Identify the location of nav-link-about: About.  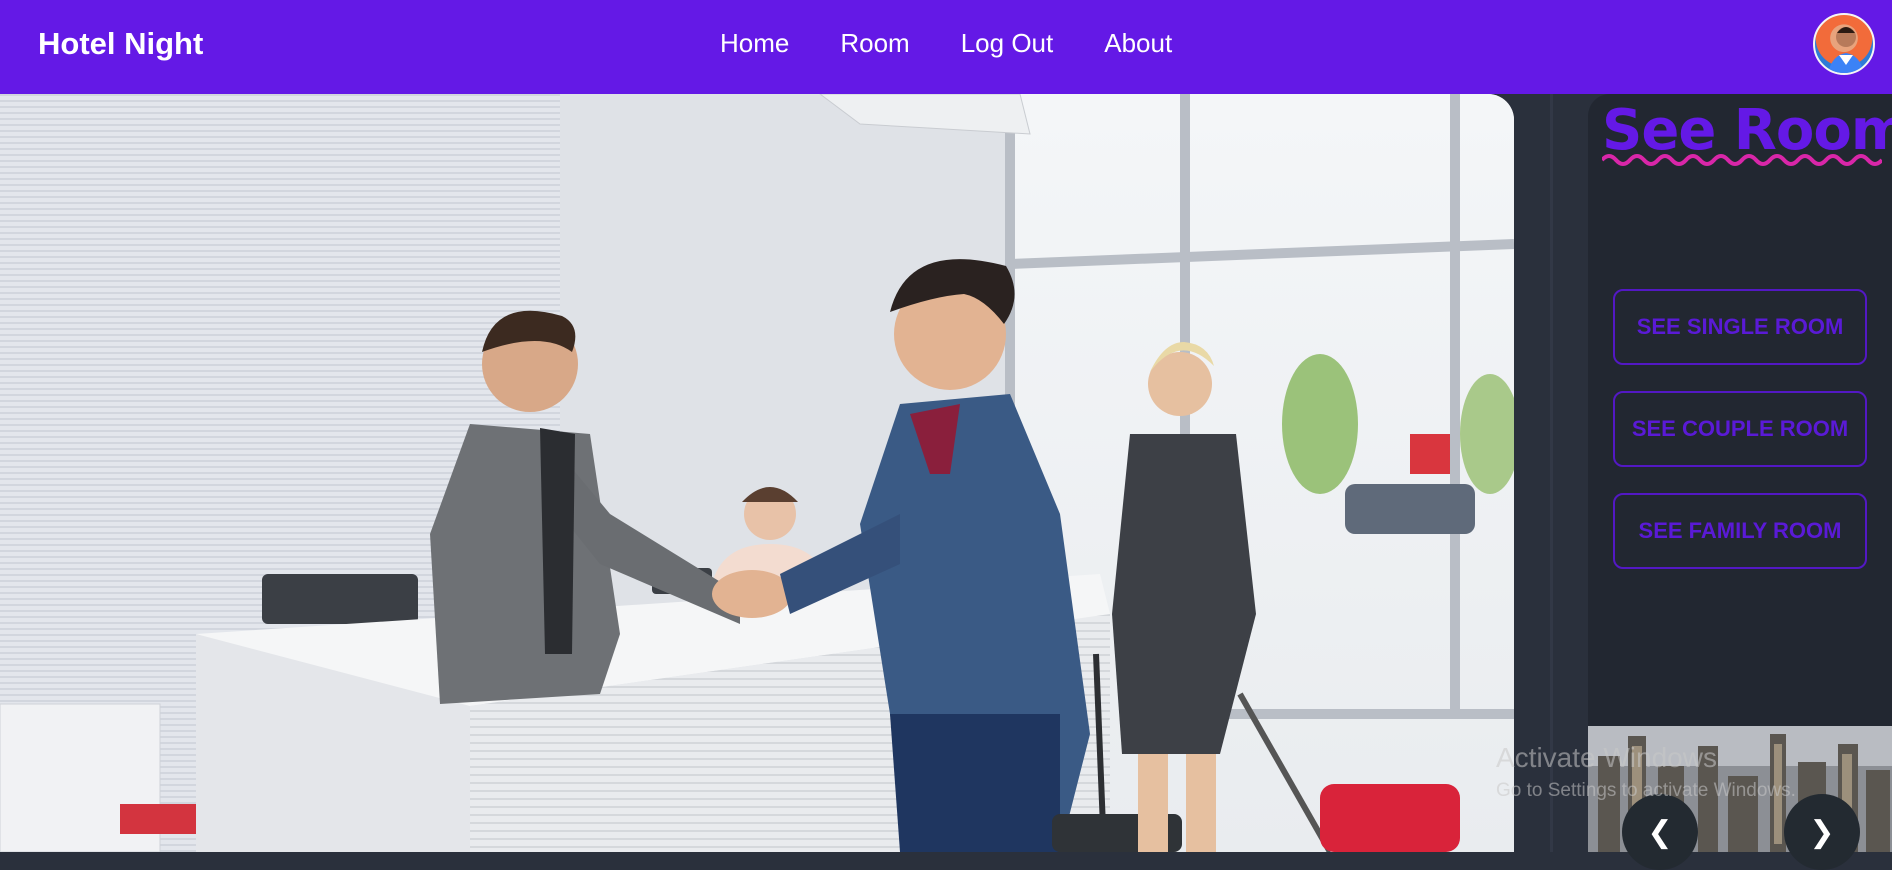
(1138, 43).